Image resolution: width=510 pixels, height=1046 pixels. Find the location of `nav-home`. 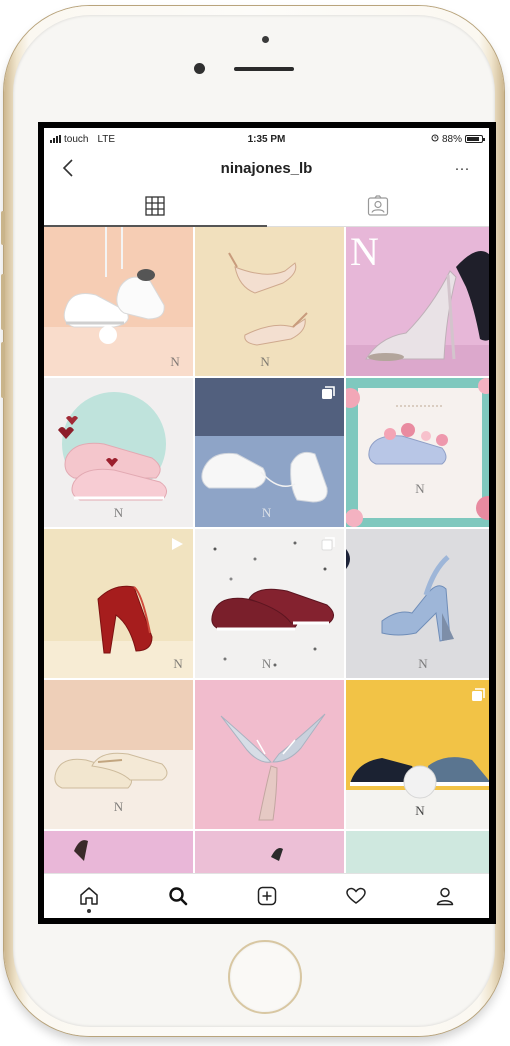

nav-home is located at coordinates (89, 896).